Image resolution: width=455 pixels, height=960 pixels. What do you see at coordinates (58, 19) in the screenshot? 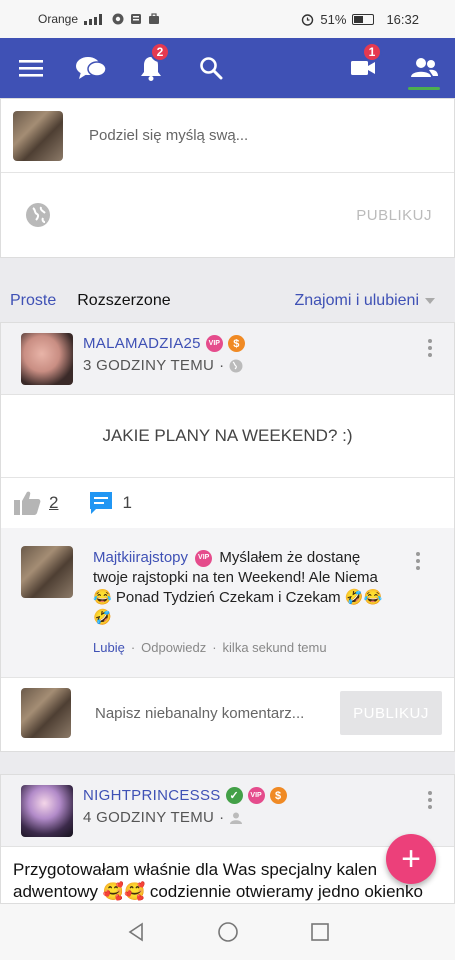
I see `carrier-label: Orange` at bounding box center [58, 19].